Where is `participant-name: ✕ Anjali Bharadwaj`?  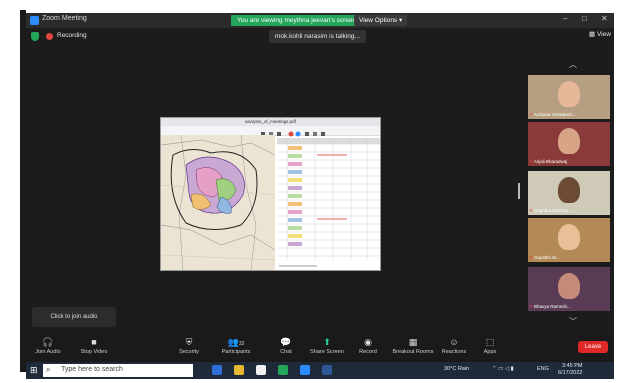 participant-name: ✕ Anjali Bharadwaj is located at coordinates (569, 162).